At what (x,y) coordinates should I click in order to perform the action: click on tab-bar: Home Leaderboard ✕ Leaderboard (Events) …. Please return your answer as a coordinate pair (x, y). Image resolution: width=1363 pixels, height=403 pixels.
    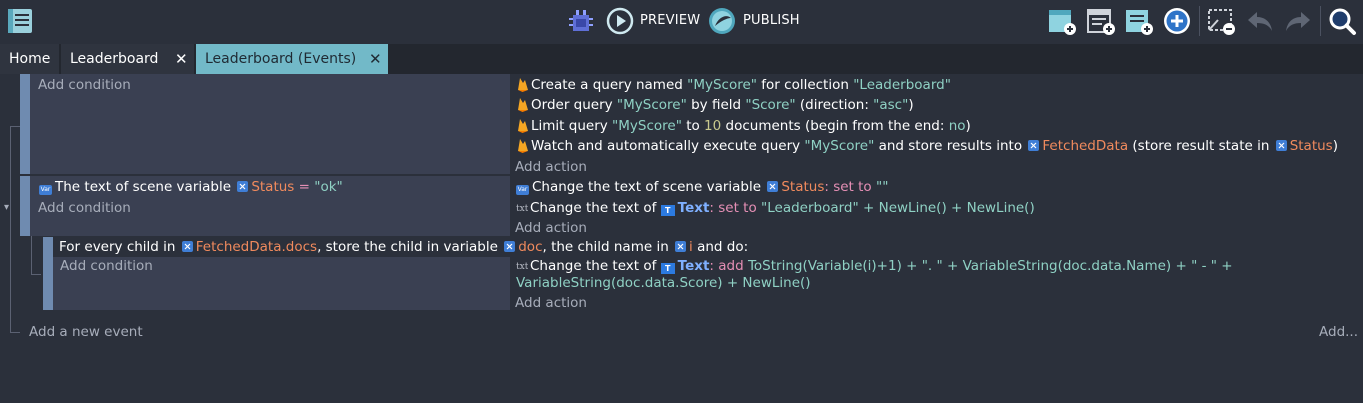
    Looking at the image, I should click on (681, 59).